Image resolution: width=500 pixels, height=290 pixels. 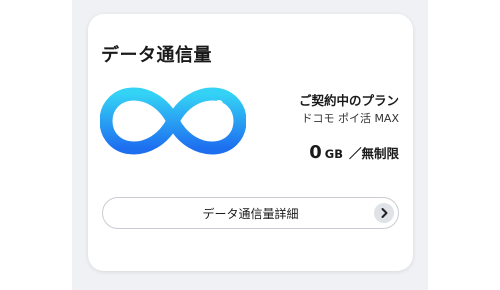 What do you see at coordinates (333, 154) in the screenshot?
I see `usage-unit: GB` at bounding box center [333, 154].